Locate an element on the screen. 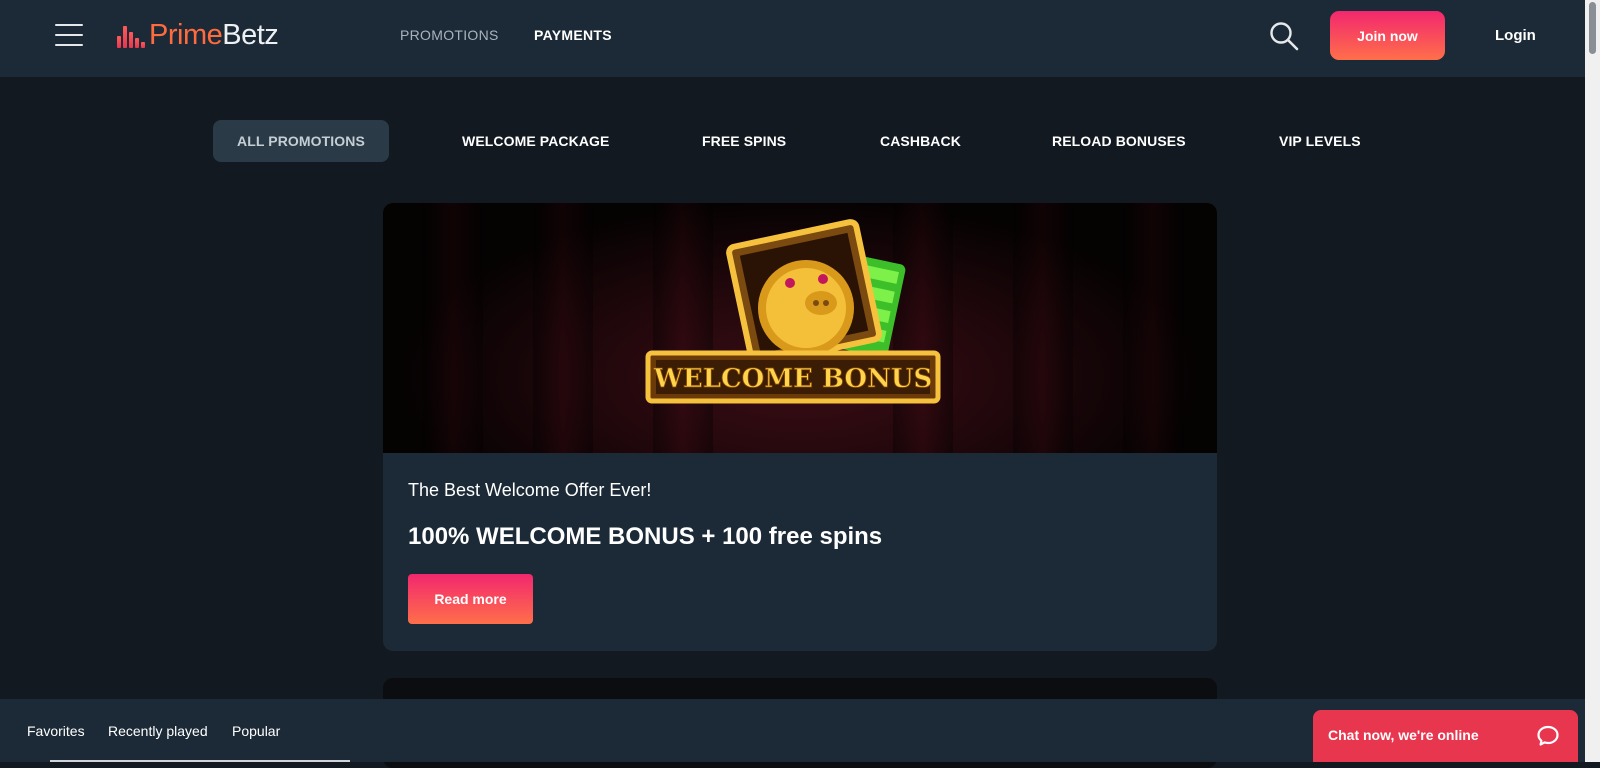 The width and height of the screenshot is (1600, 768). page-scrollbar is located at coordinates (1592, 381).